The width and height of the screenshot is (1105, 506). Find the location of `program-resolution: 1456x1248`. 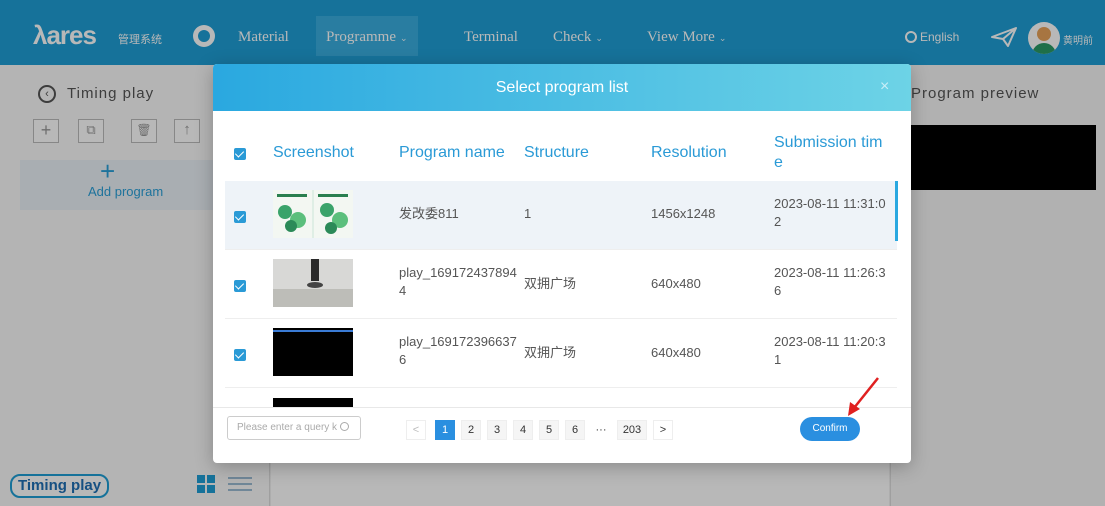

program-resolution: 1456x1248 is located at coordinates (683, 213).